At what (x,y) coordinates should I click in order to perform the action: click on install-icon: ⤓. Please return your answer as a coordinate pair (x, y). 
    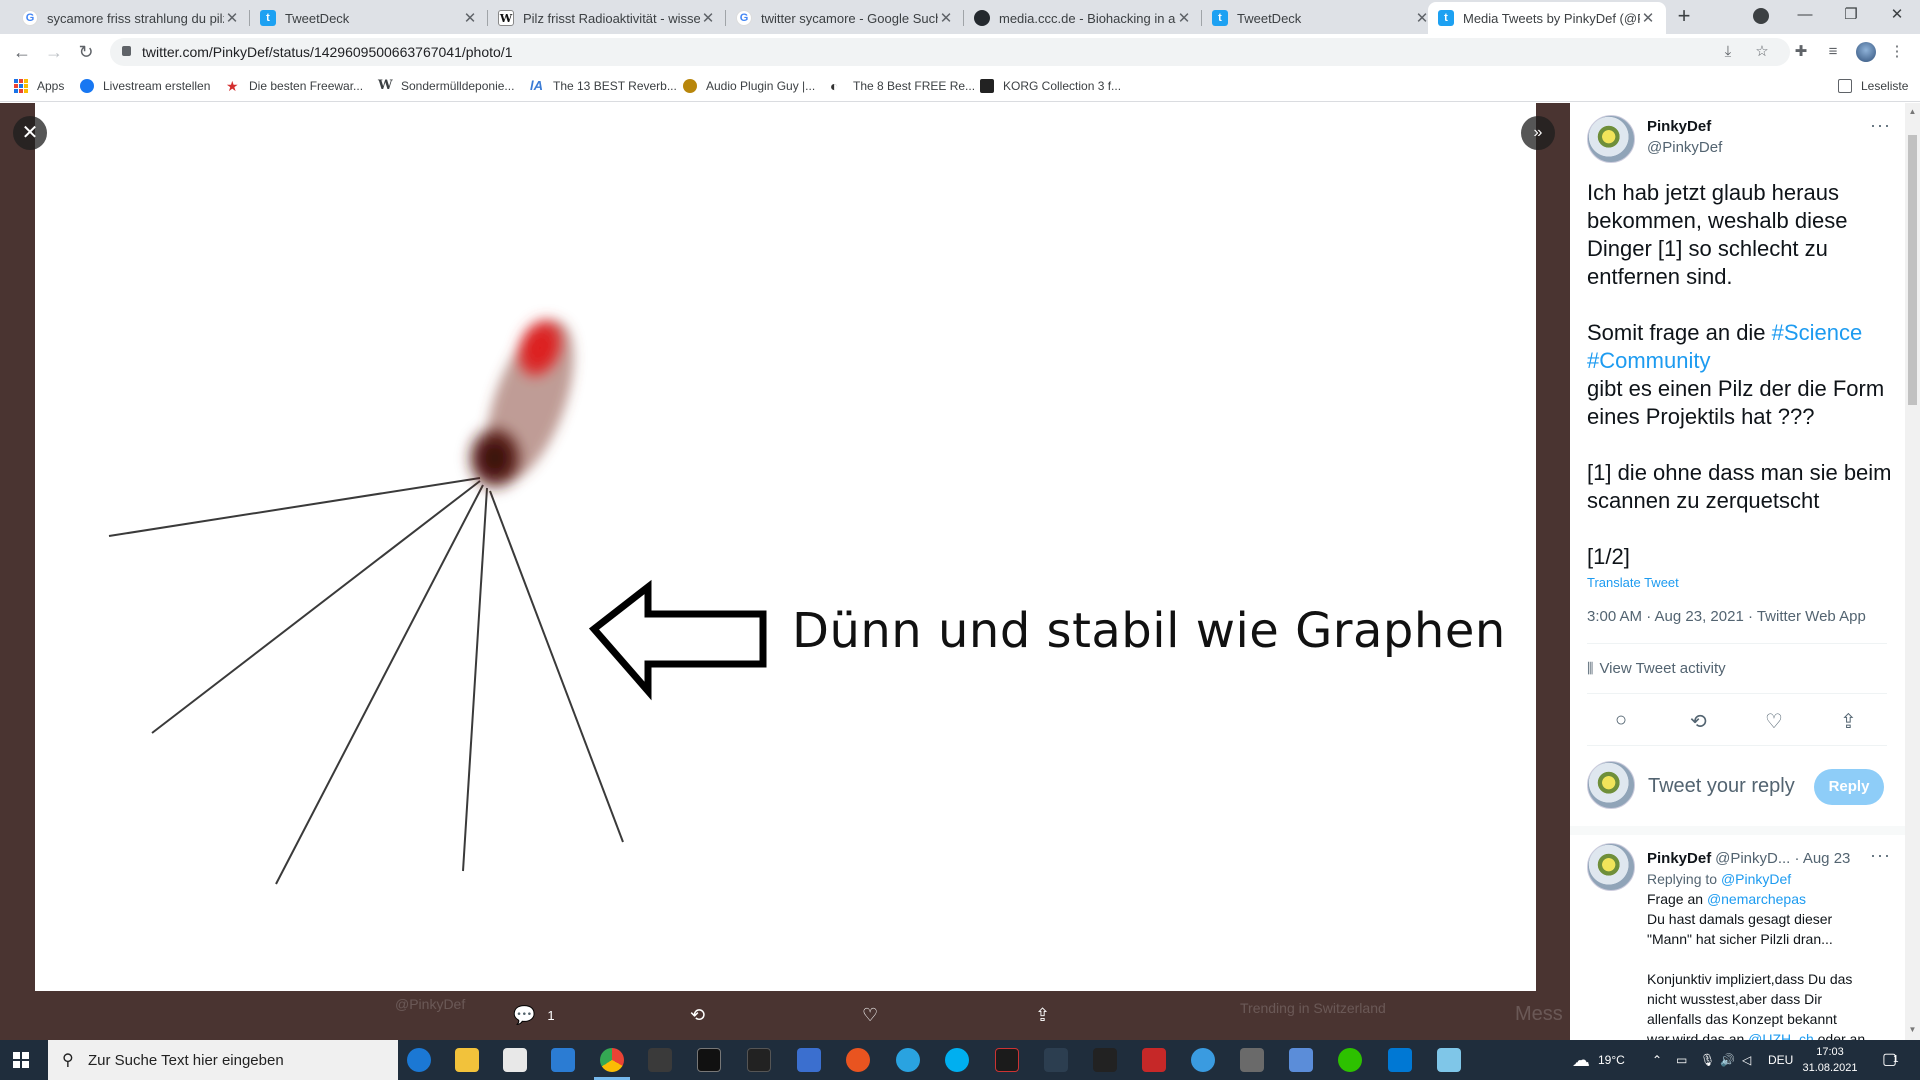
    Looking at the image, I should click on (1728, 52).